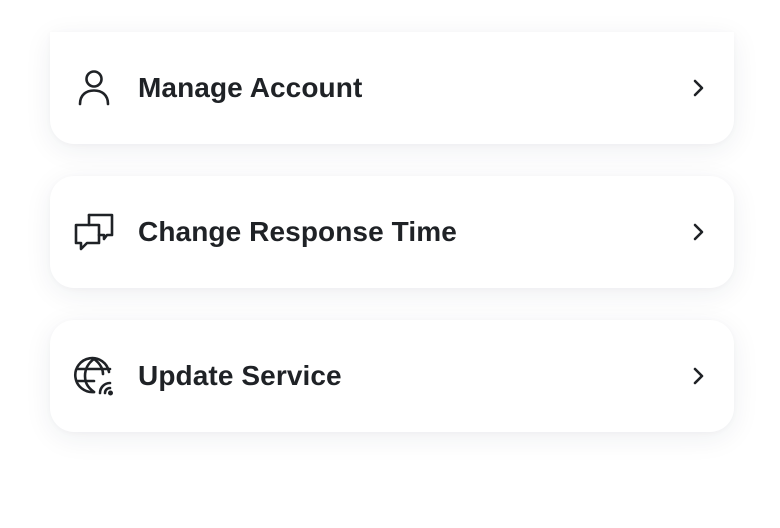  Describe the element at coordinates (94, 232) in the screenshot. I see `chat-bubbles-icon` at that location.